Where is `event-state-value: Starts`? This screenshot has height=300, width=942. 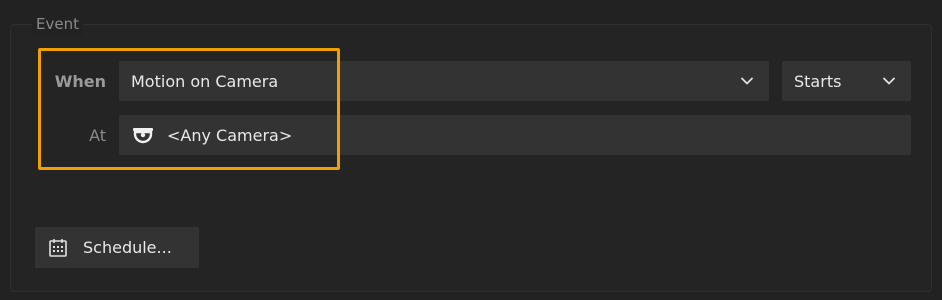 event-state-value: Starts is located at coordinates (818, 81).